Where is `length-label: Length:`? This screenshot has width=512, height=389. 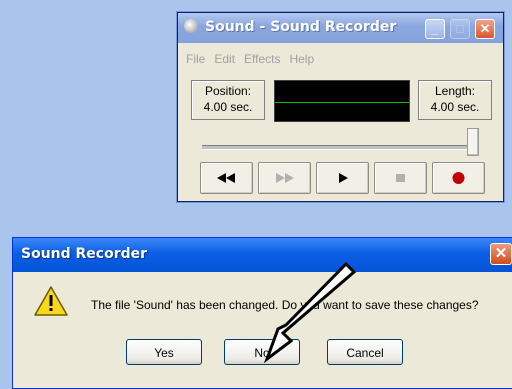 length-label: Length: is located at coordinates (455, 91).